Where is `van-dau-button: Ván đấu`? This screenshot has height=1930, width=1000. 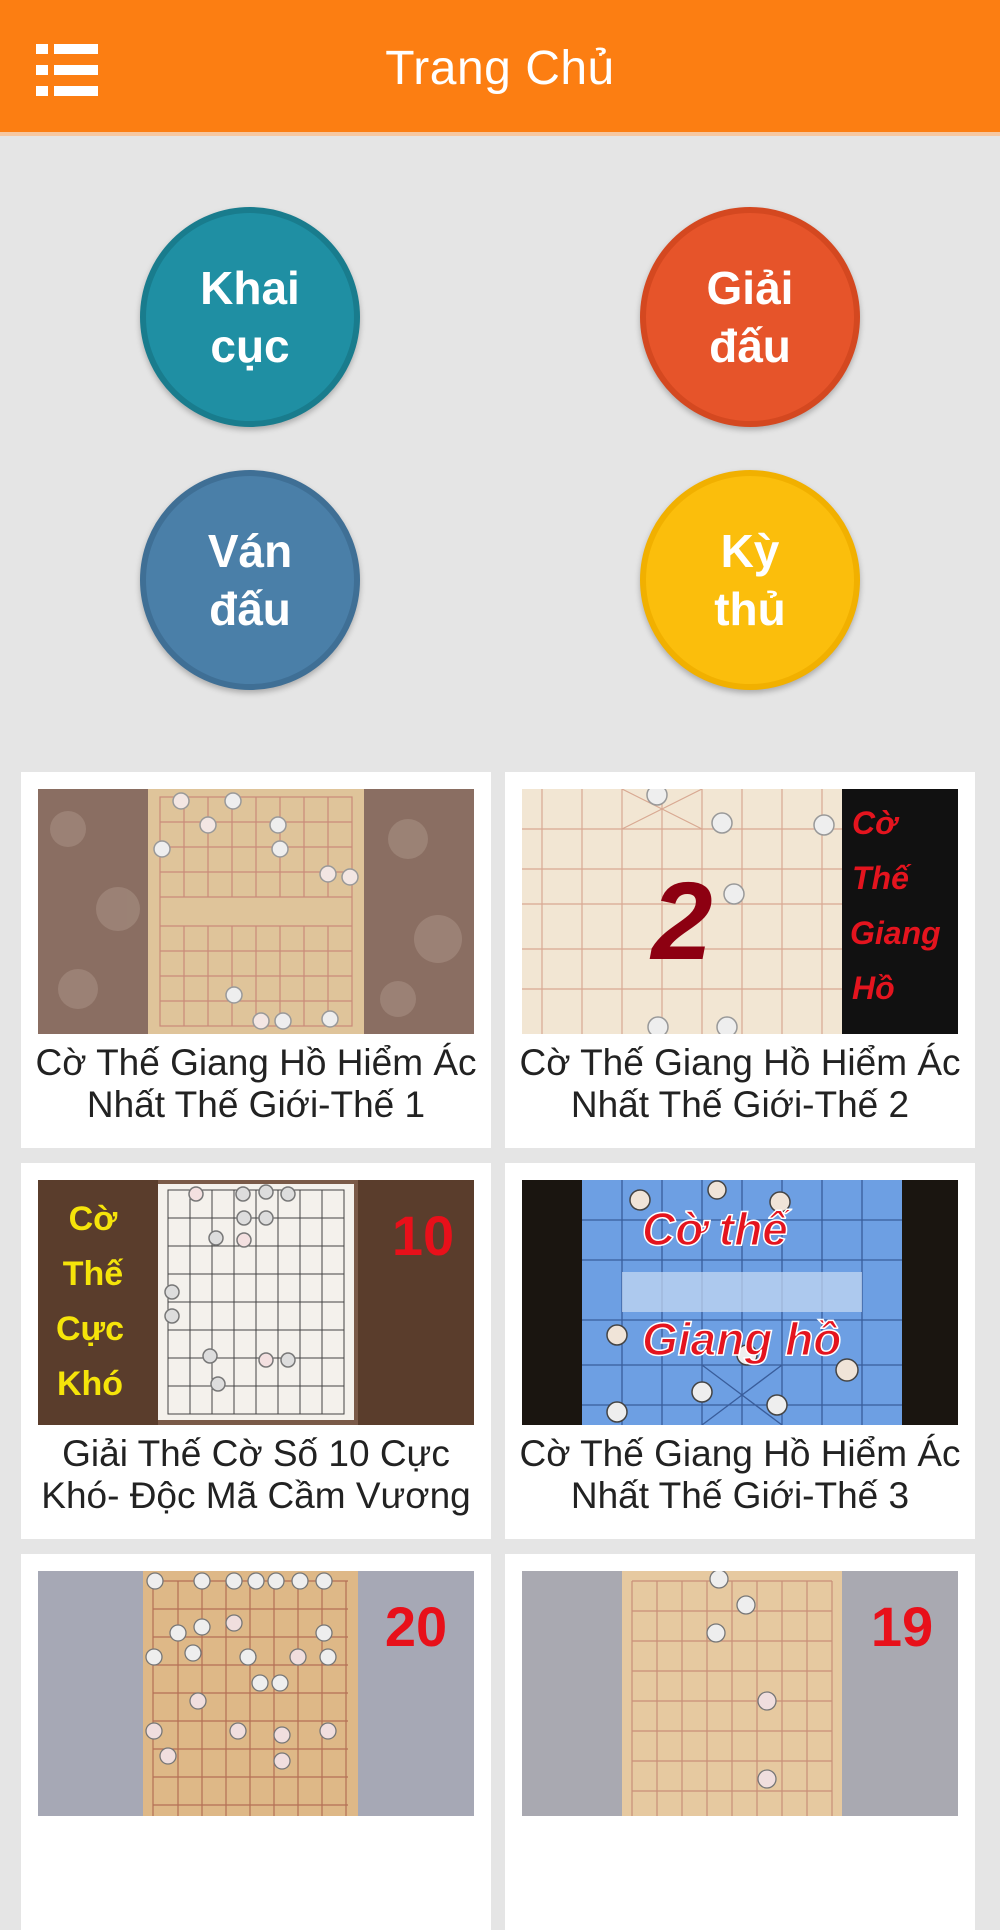
van-dau-button: Ván đấu is located at coordinates (250, 580).